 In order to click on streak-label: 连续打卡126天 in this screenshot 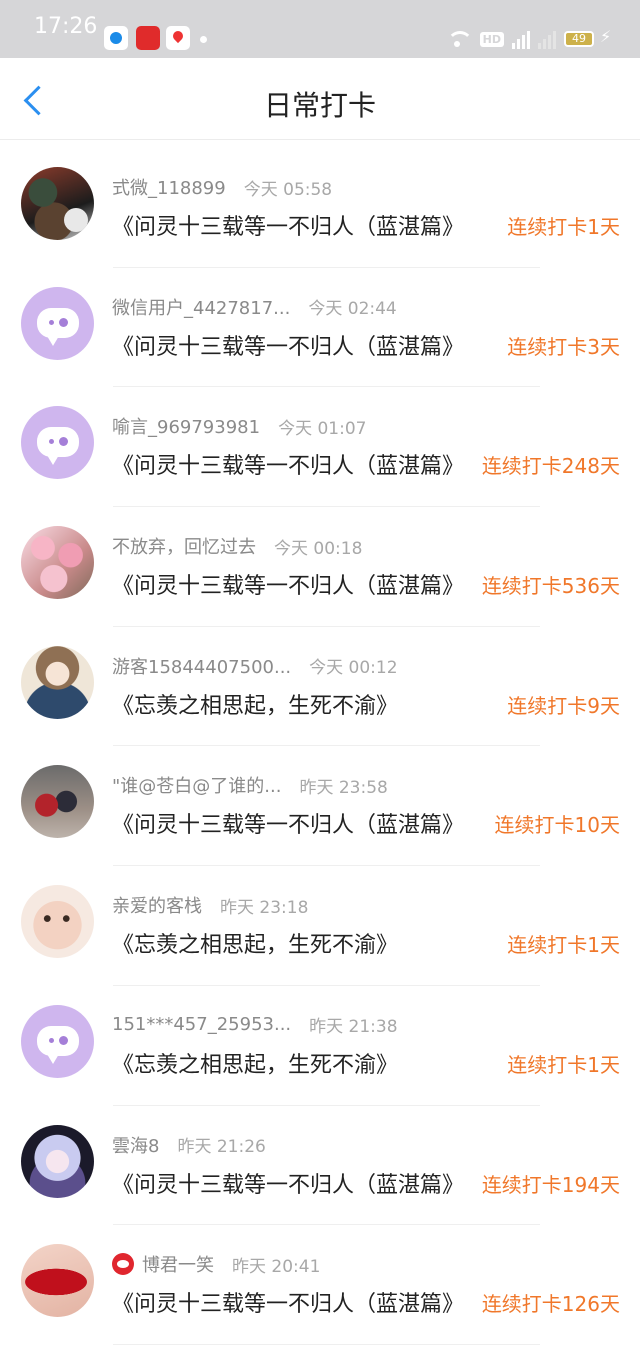, I will do `click(550, 1304)`.